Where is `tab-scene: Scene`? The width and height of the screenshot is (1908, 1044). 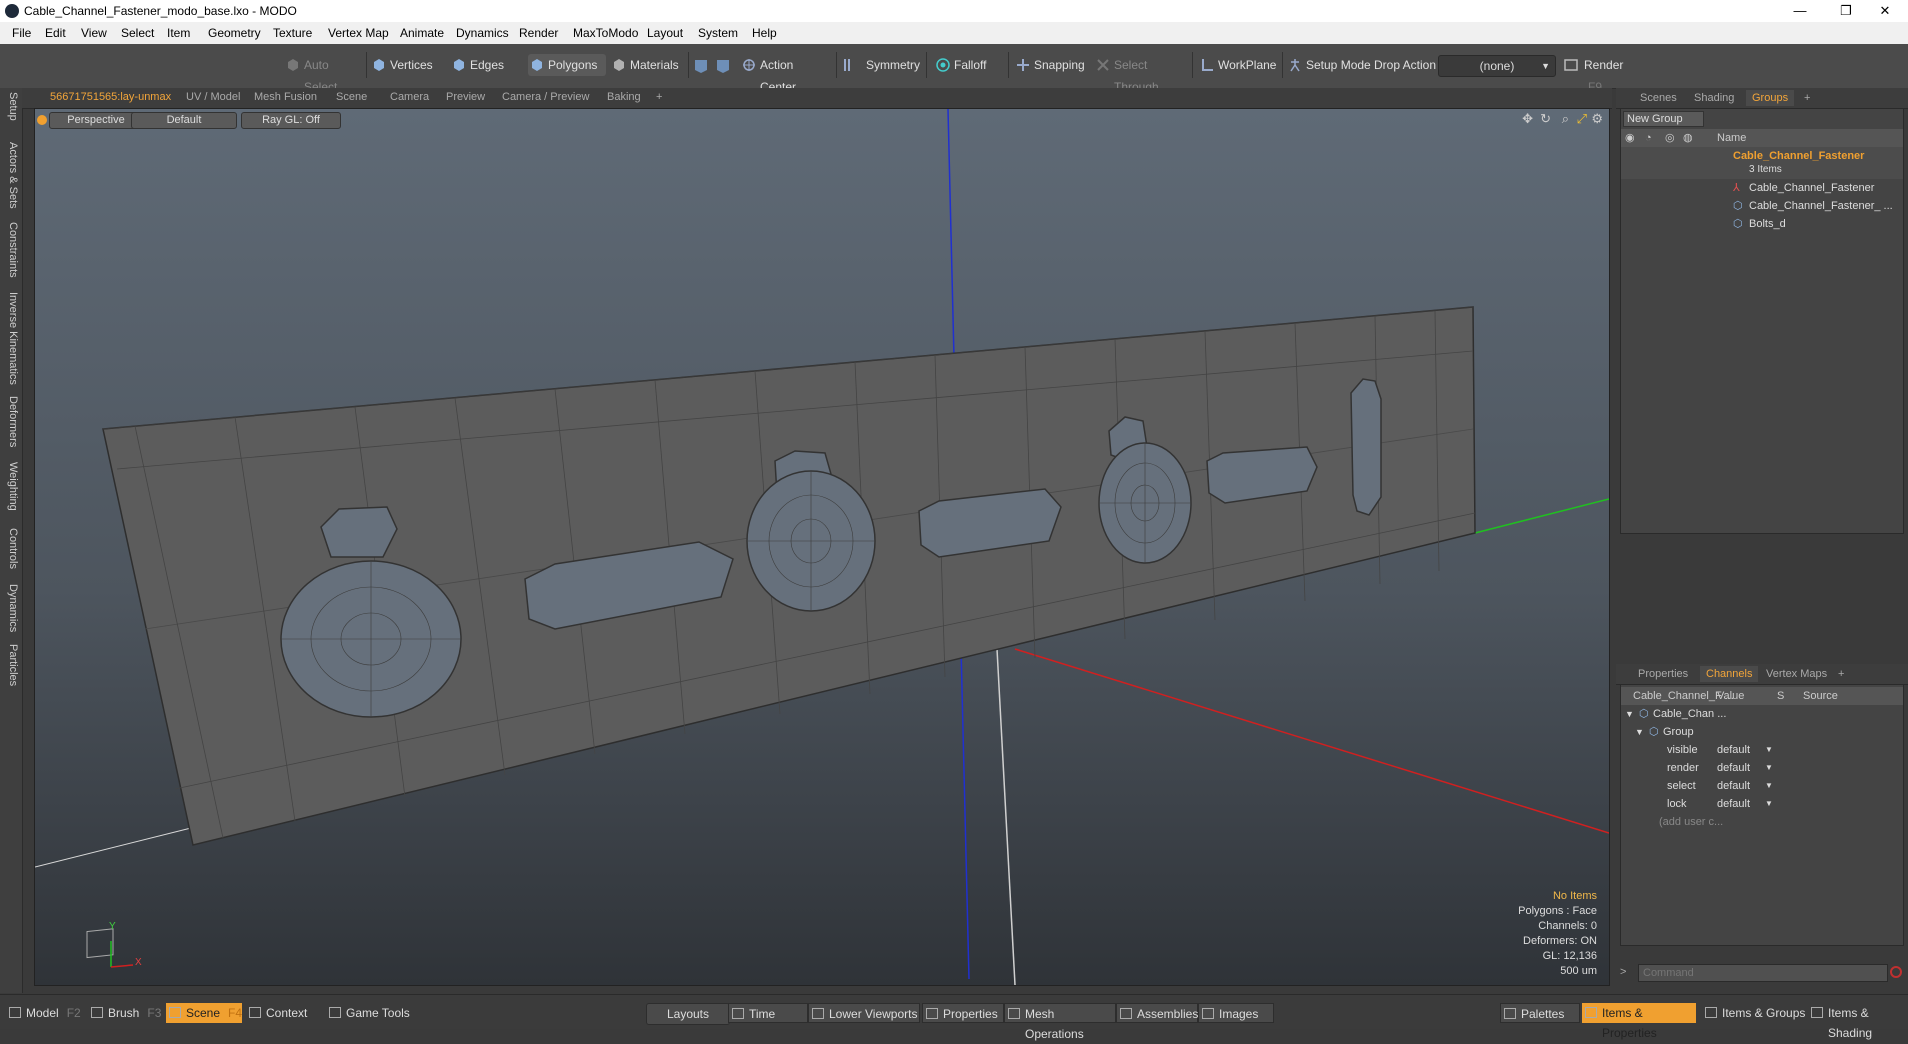 tab-scene: Scene is located at coordinates (351, 97).